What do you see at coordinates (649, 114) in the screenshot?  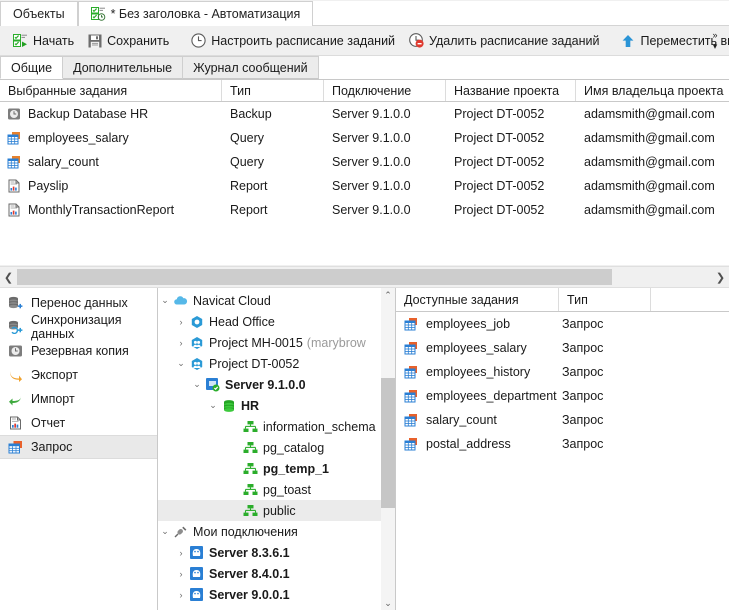 I see `task-owner: adamsmith@gmail.com` at bounding box center [649, 114].